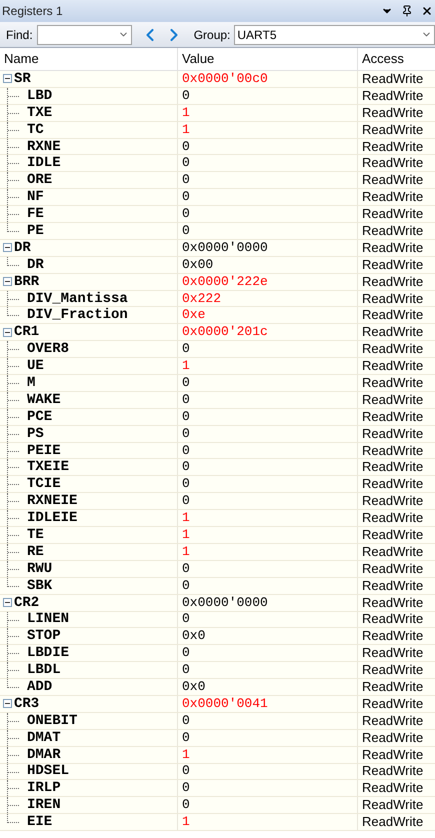 This screenshot has height=838, width=435. Describe the element at coordinates (334, 34) in the screenshot. I see `group-dropdown: UART5` at that location.